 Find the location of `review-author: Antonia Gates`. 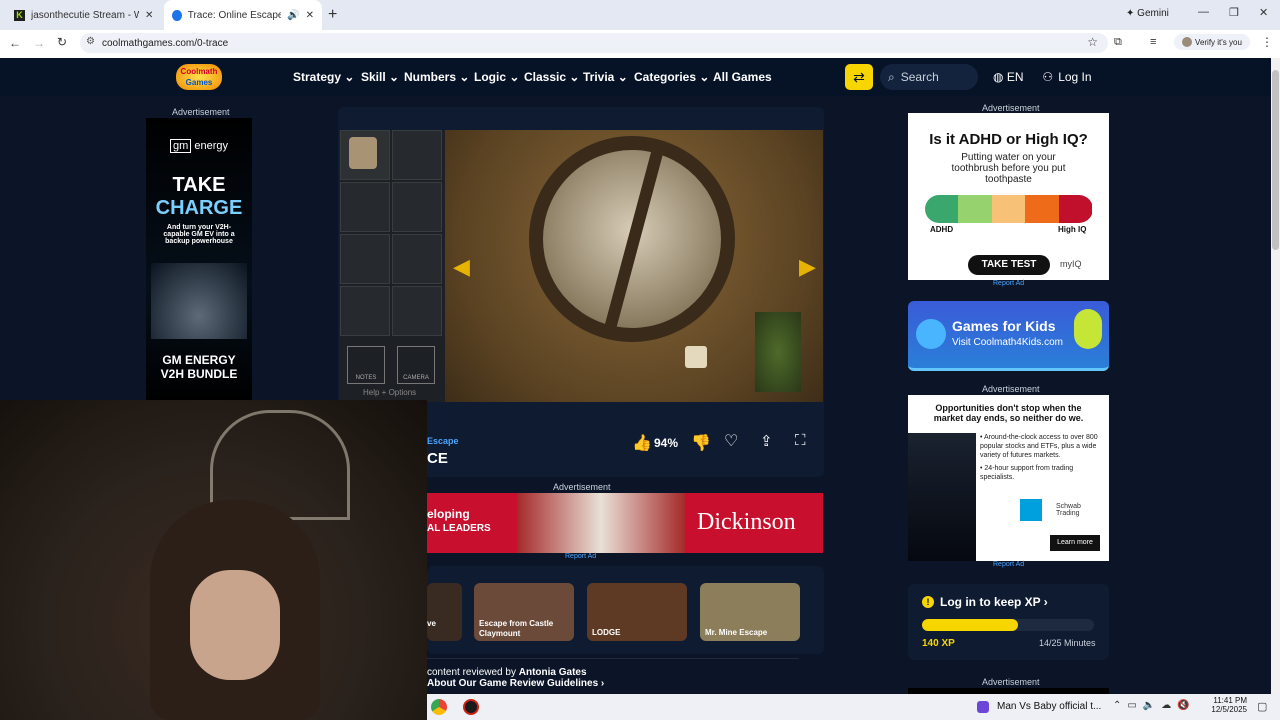

review-author: Antonia Gates is located at coordinates (552, 672).